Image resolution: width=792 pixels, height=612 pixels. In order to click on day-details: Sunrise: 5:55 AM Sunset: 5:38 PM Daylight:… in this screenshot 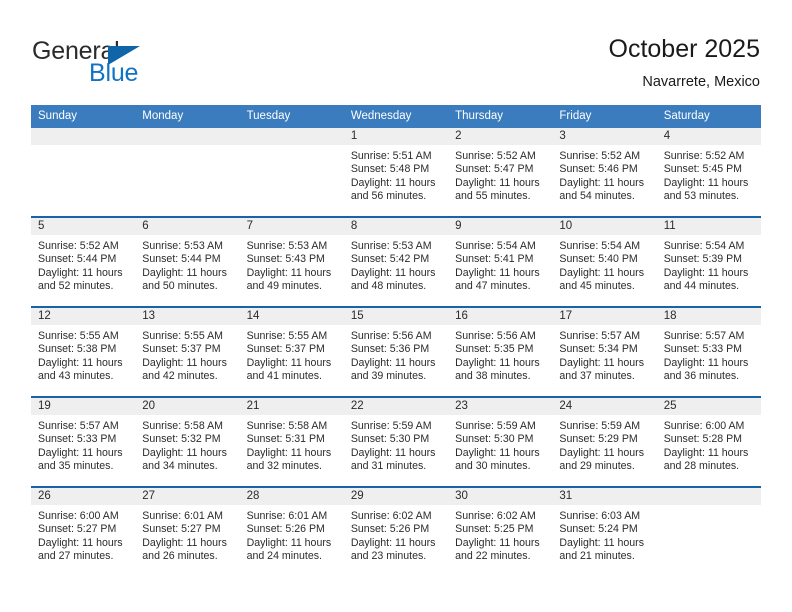, I will do `click(83, 354)`.